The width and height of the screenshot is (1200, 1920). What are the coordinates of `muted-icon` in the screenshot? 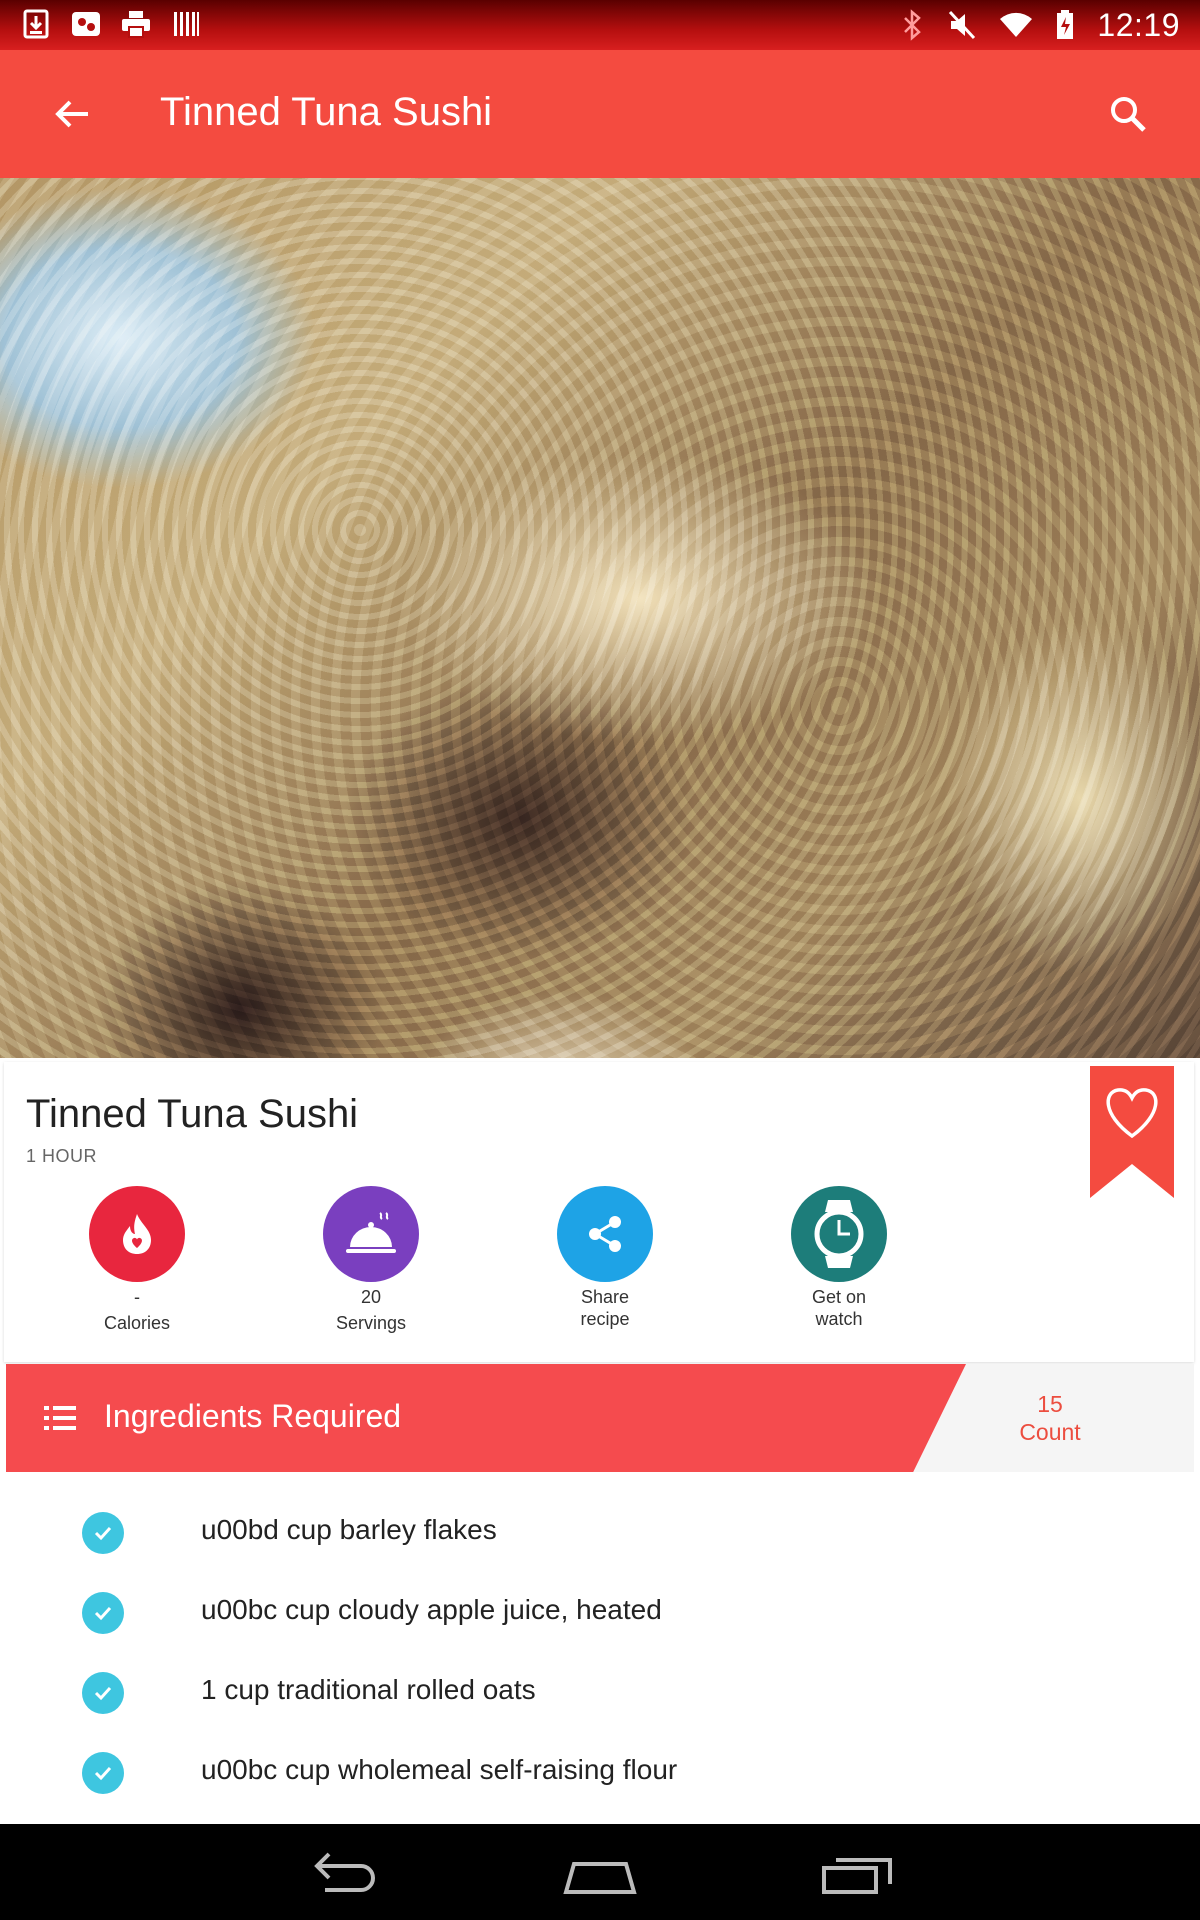 It's located at (962, 25).